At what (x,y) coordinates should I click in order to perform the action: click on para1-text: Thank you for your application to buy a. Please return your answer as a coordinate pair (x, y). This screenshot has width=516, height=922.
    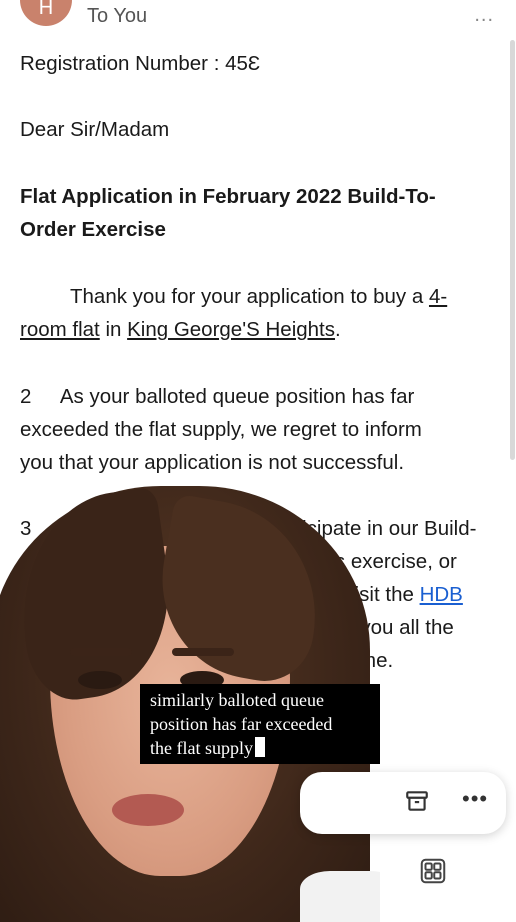
    Looking at the image, I should click on (249, 296).